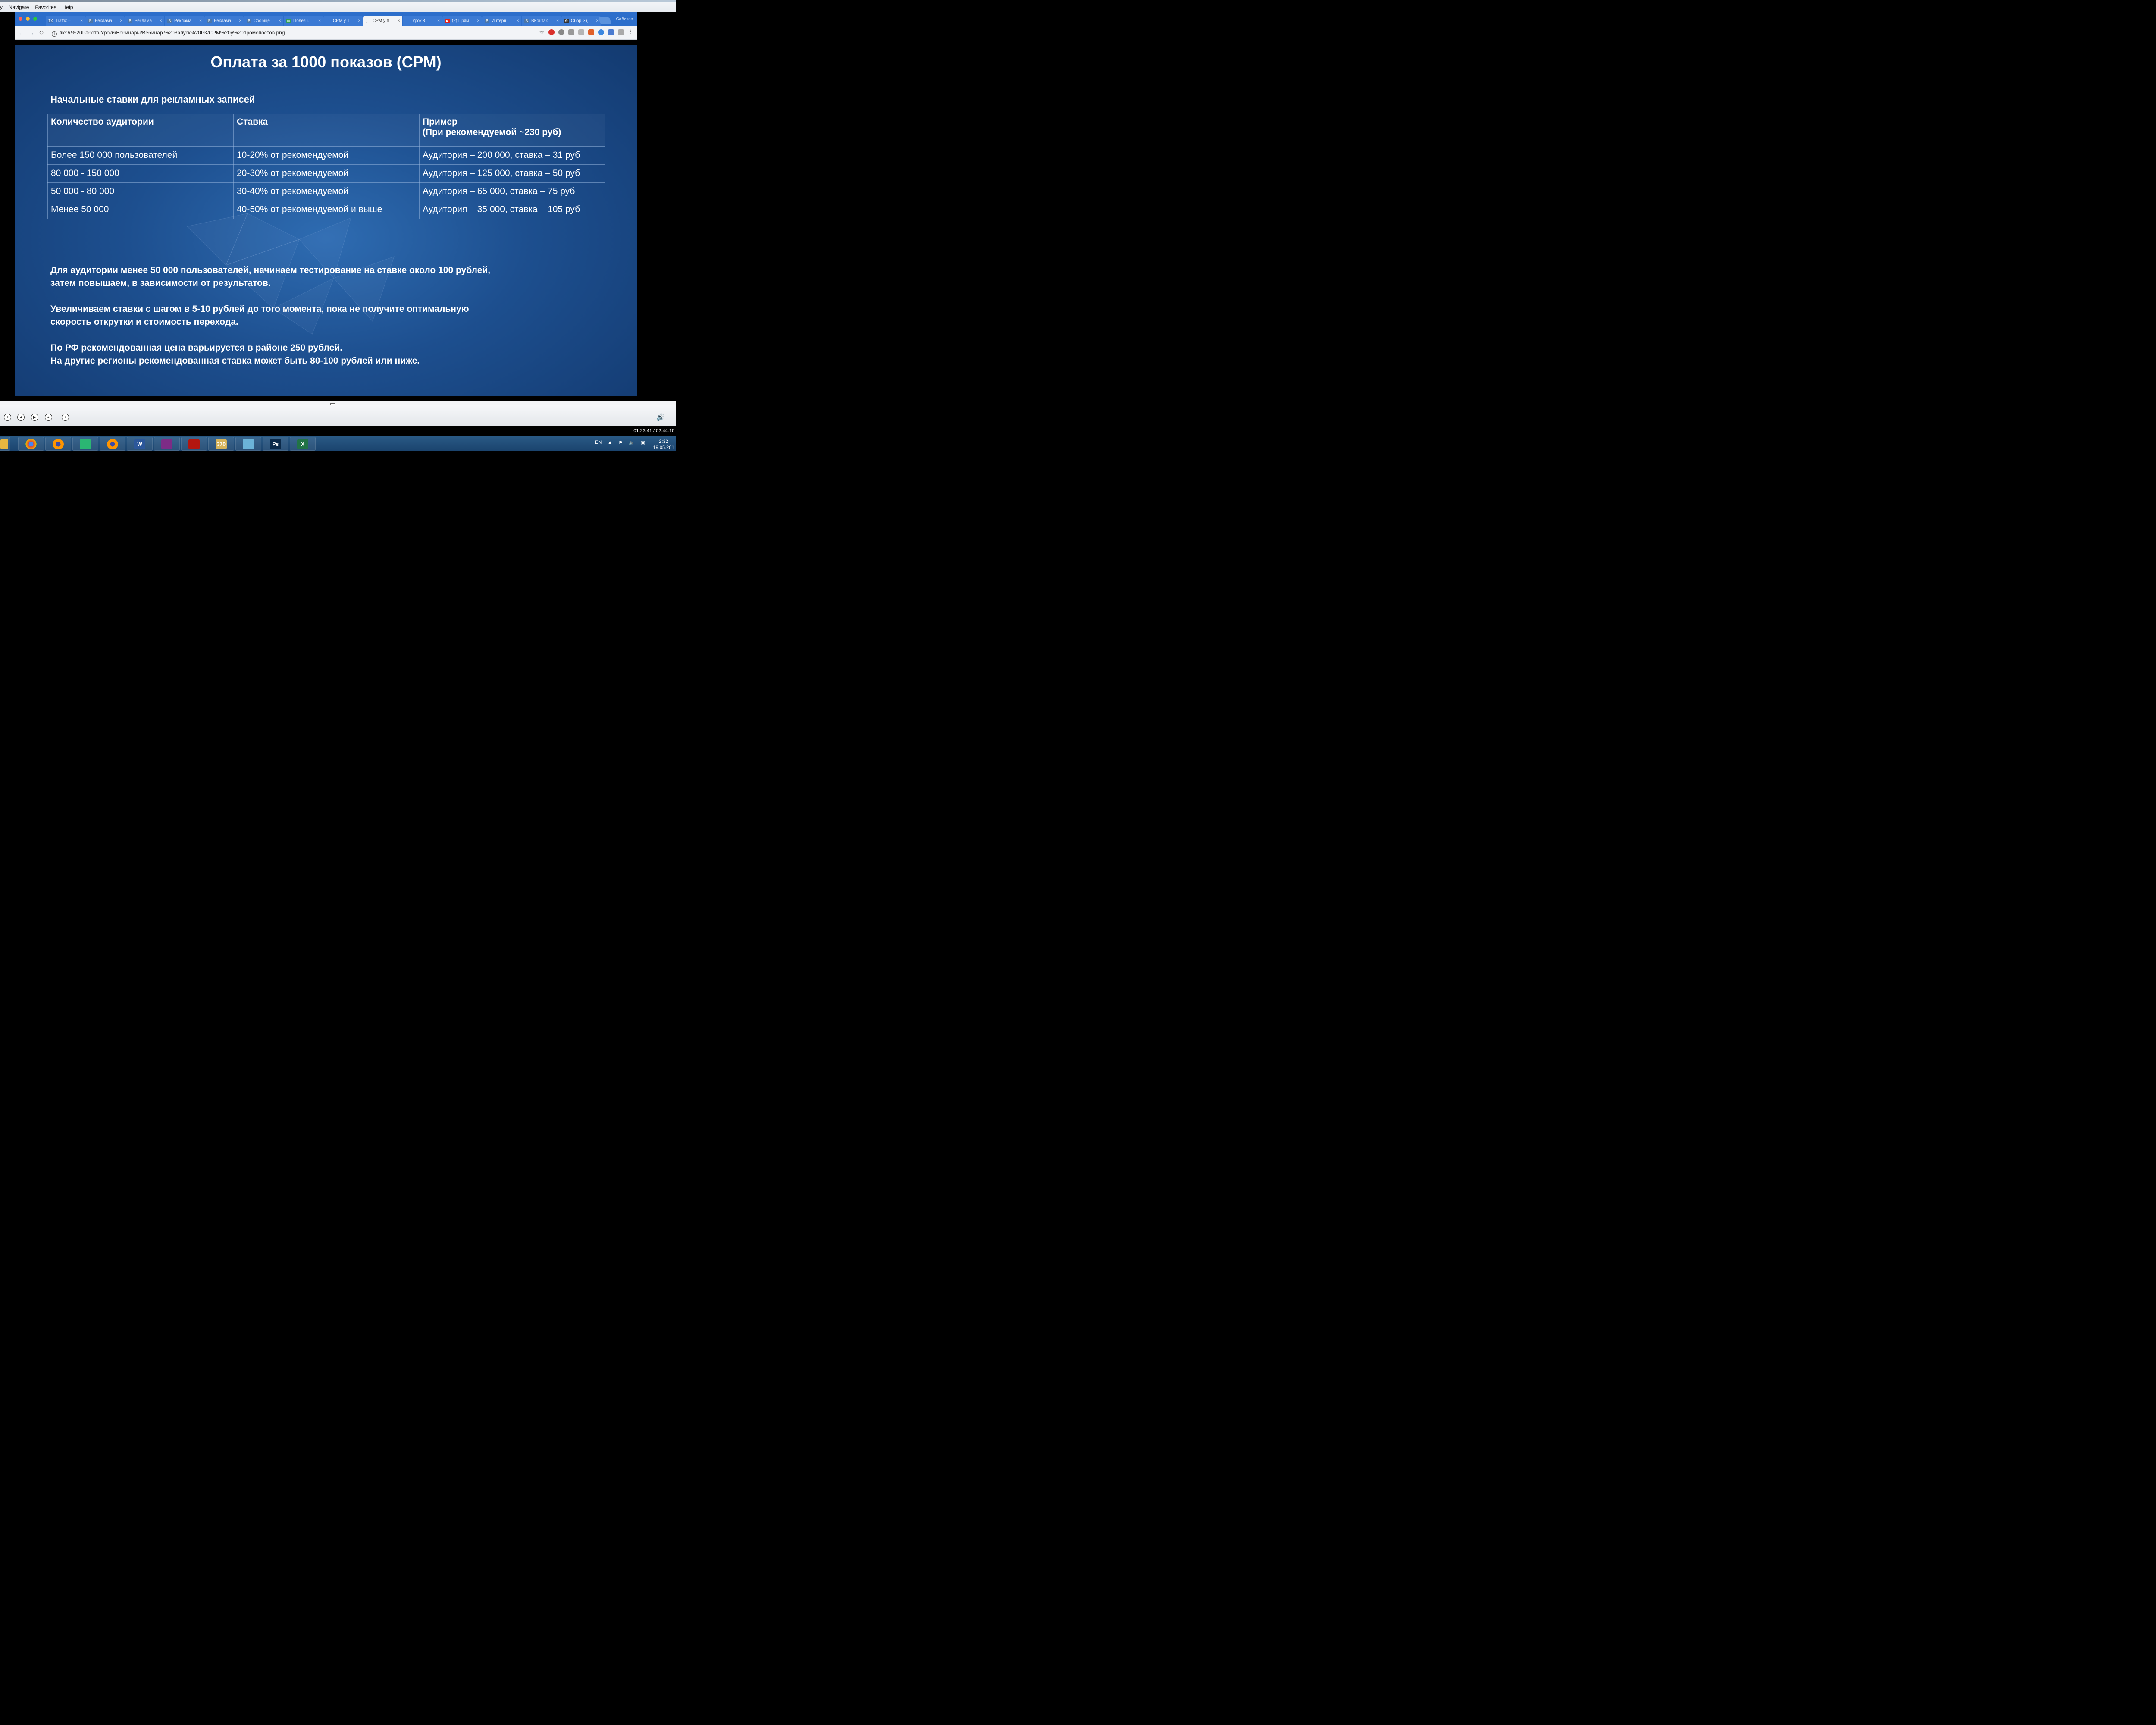  Describe the element at coordinates (7, 417) in the screenshot. I see `skip-back-icon: ⏮` at that location.